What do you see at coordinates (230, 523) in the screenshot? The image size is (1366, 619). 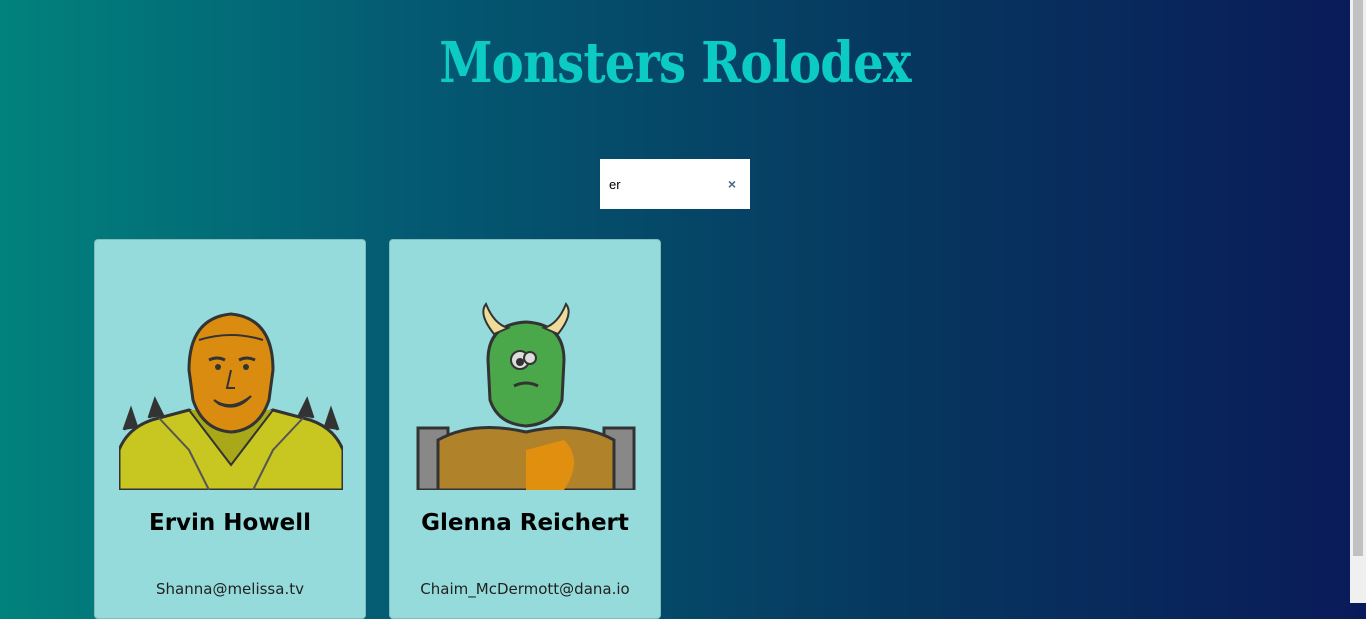 I see `monster-name: Ervin Howell` at bounding box center [230, 523].